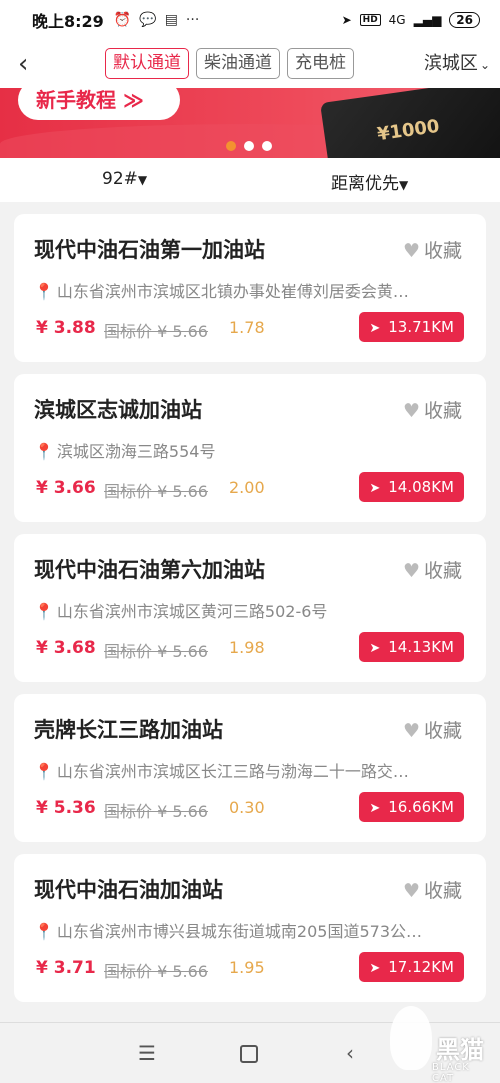 Image resolution: width=500 pixels, height=1083 pixels. Describe the element at coordinates (369, 181) in the screenshot. I see `sort-dropdown: 距离优先▼` at that location.